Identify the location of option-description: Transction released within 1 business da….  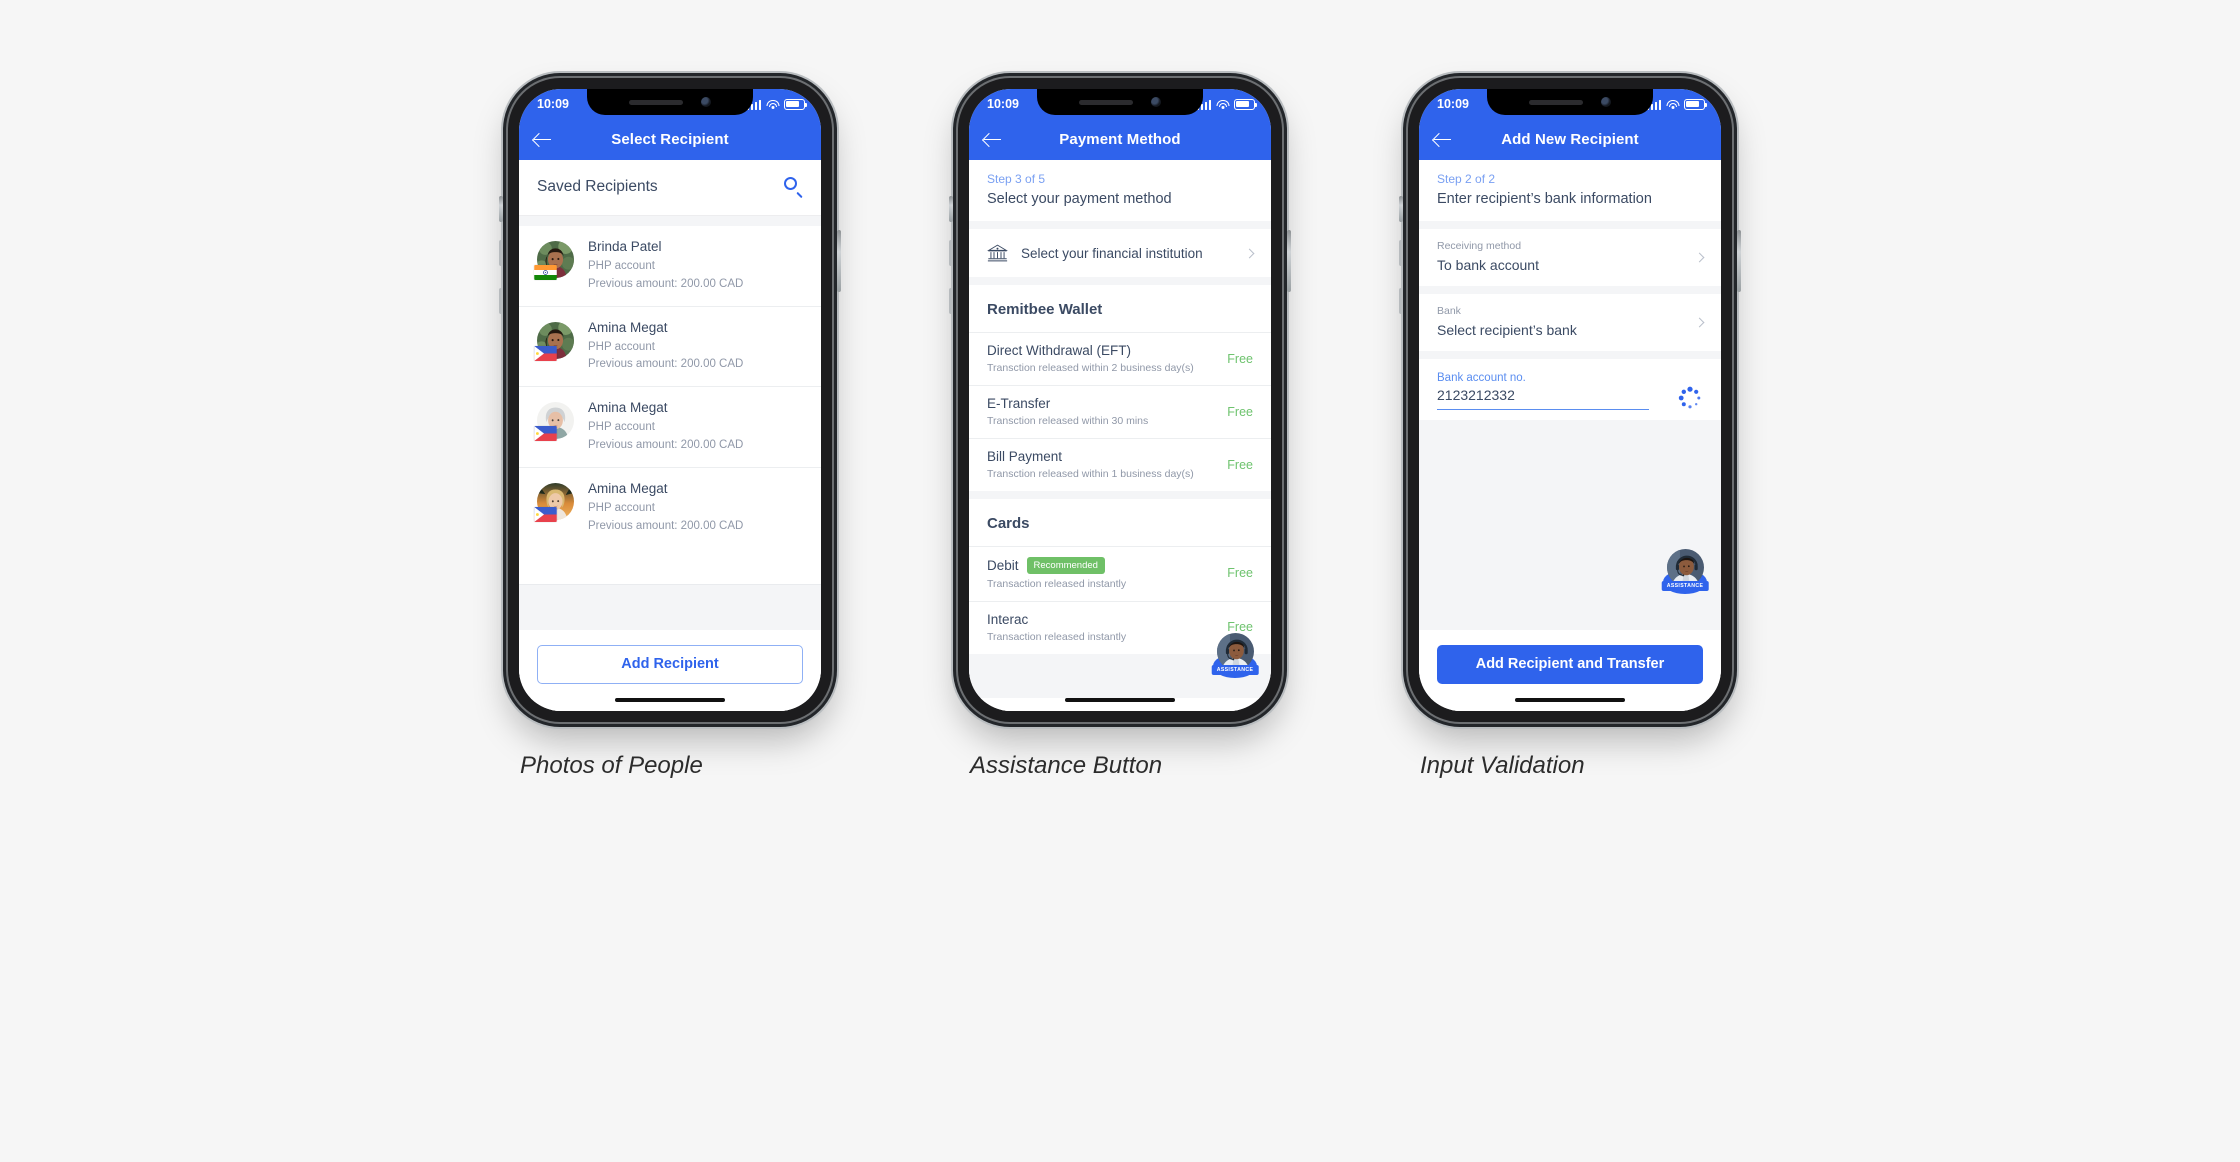
(1090, 474).